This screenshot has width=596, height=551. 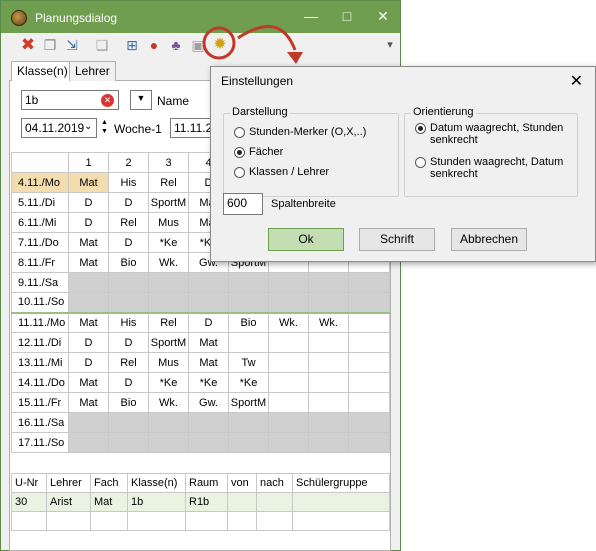 What do you see at coordinates (42, 71) in the screenshot?
I see `tab-klassen: Klasse(n)` at bounding box center [42, 71].